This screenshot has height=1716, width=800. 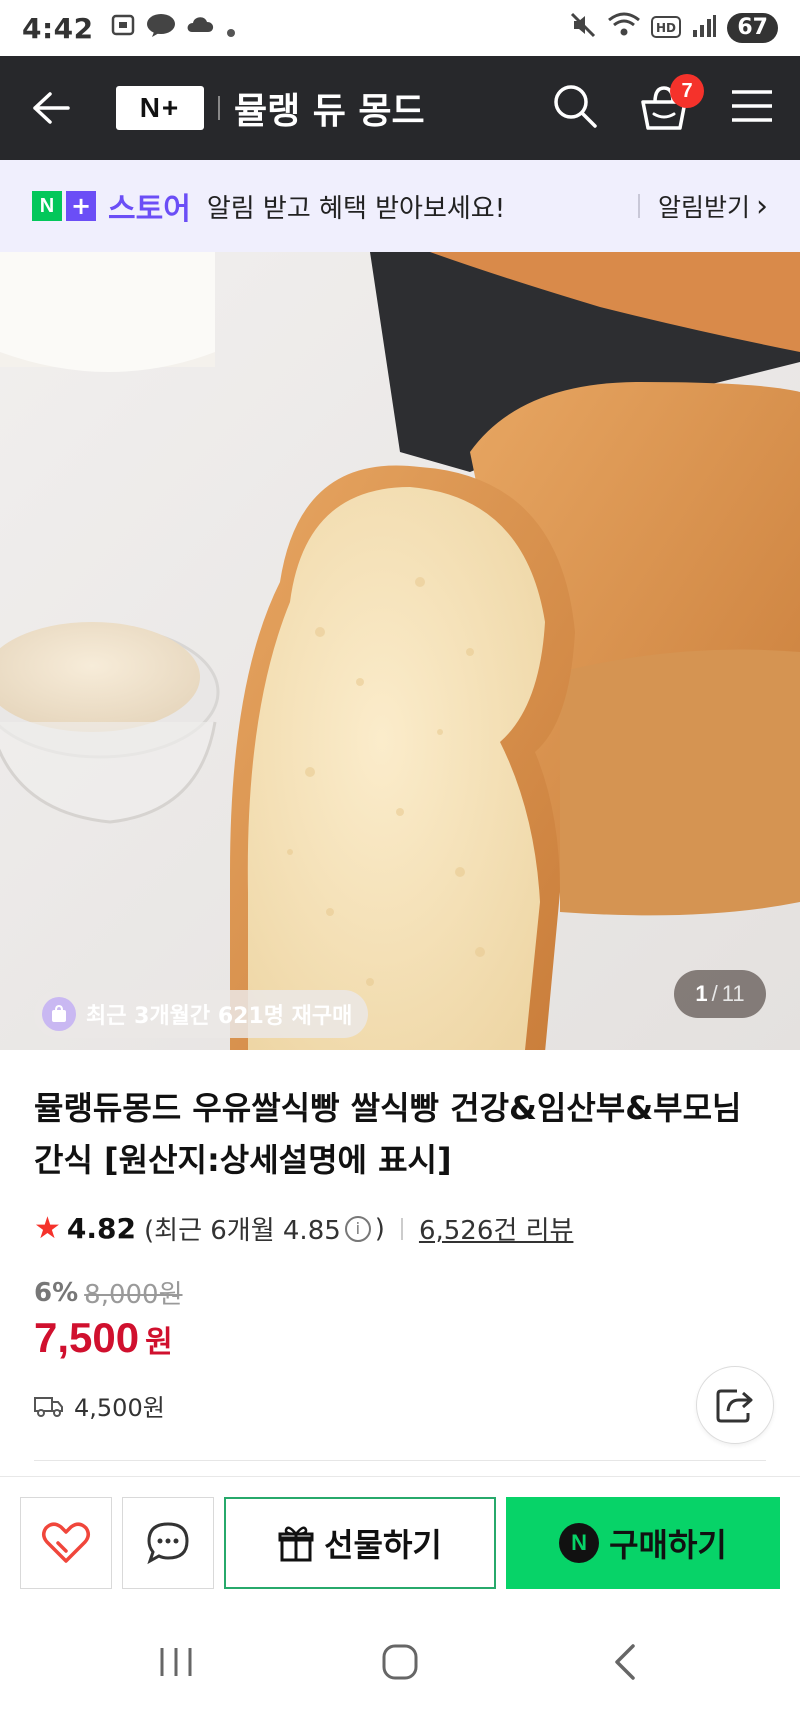 I want to click on rating-row: ★ 4.82 (최근 6개월 4.85 i ) 6,526건 리뷰, so click(x=303, y=1228).